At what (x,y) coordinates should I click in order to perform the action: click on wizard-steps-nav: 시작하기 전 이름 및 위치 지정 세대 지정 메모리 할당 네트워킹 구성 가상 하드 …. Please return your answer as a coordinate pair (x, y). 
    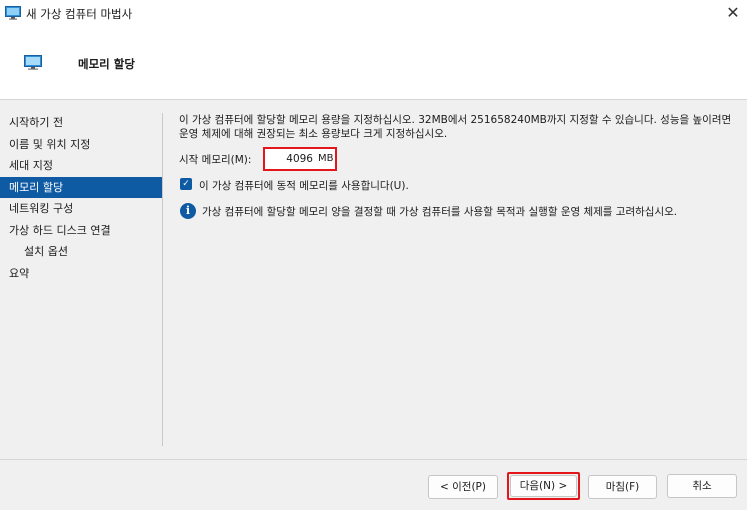
    Looking at the image, I should click on (81, 198).